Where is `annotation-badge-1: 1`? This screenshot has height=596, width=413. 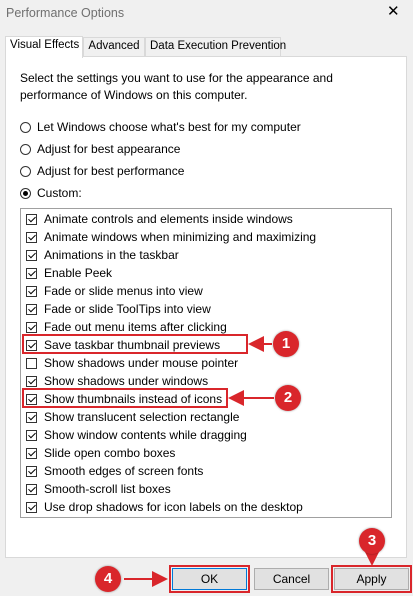
annotation-badge-1: 1 is located at coordinates (286, 344).